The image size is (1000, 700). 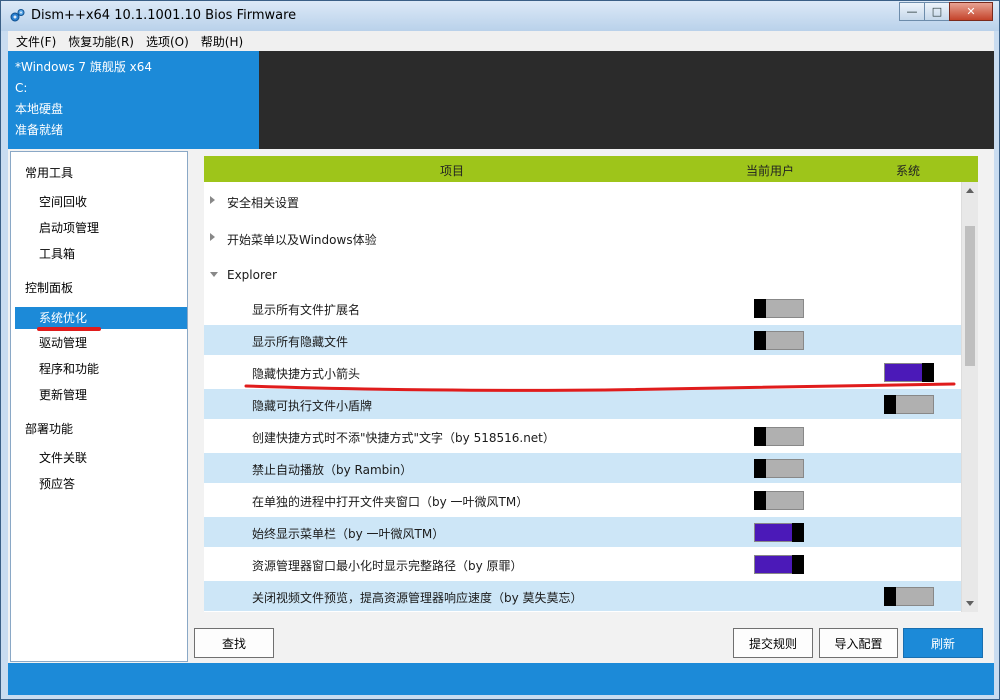 I want to click on table-row: 关闭视频文件预览，提高资源管理器响应速度（by 莫失莫忘）, so click(x=582, y=596).